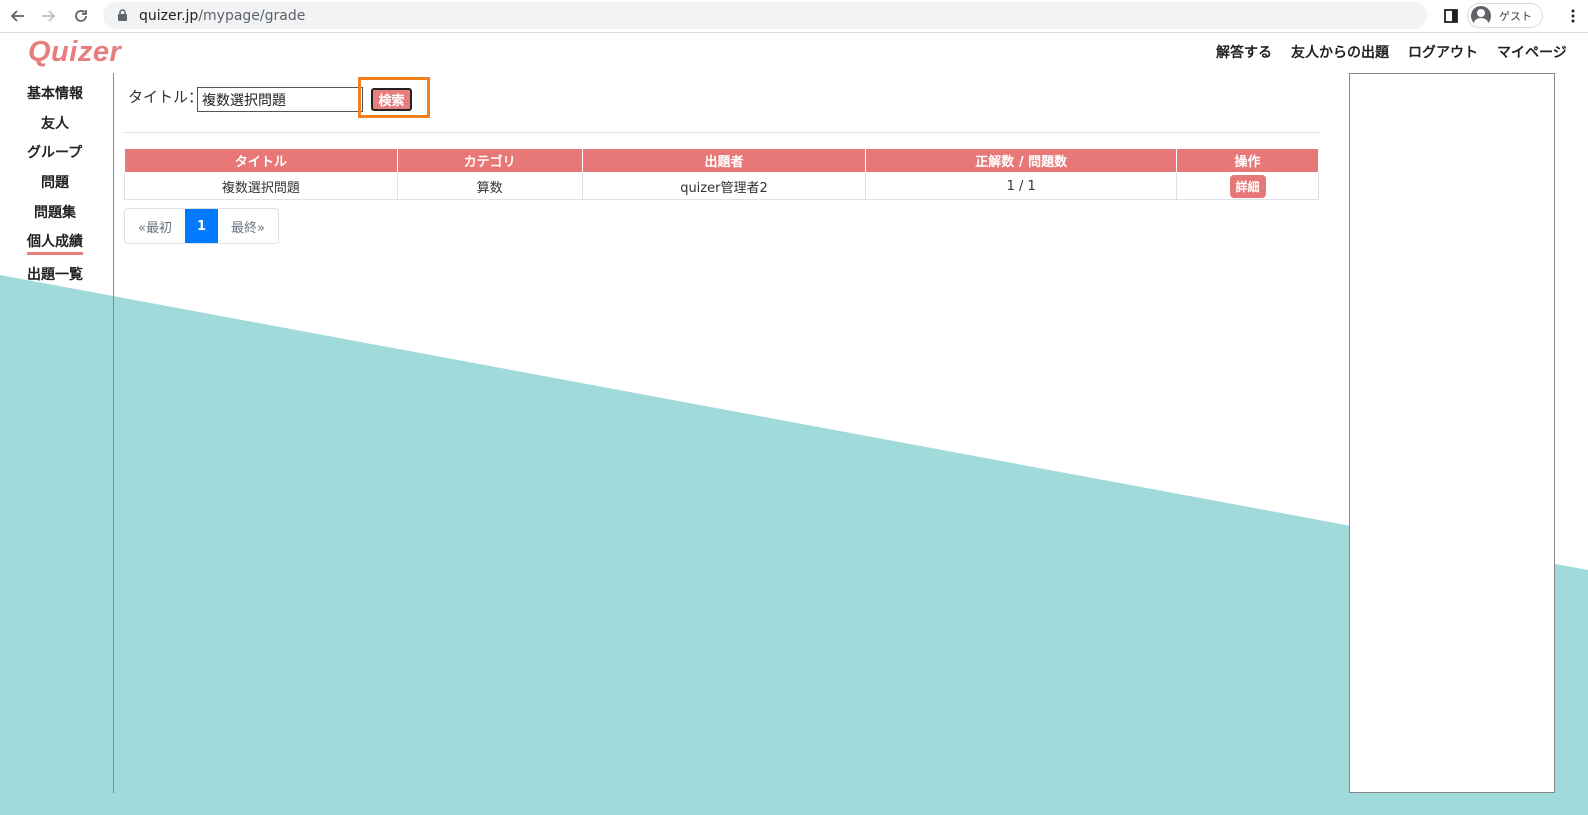  I want to click on page-current: 1, so click(201, 226).